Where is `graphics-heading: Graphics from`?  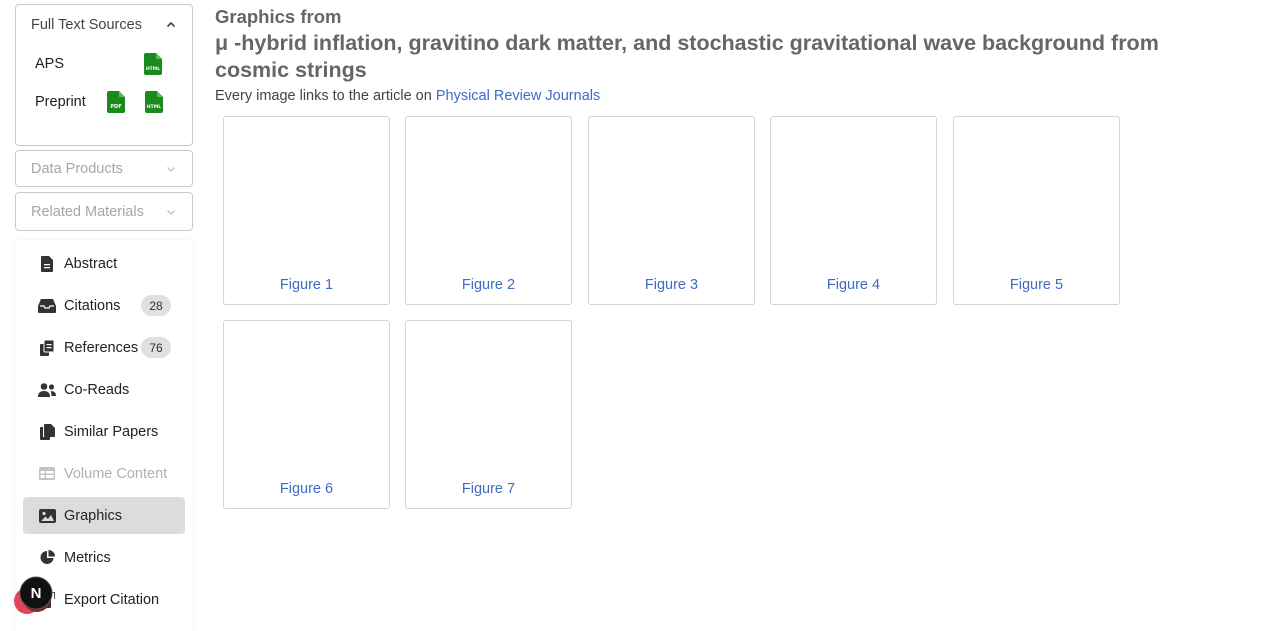
graphics-heading: Graphics from is located at coordinates (278, 16).